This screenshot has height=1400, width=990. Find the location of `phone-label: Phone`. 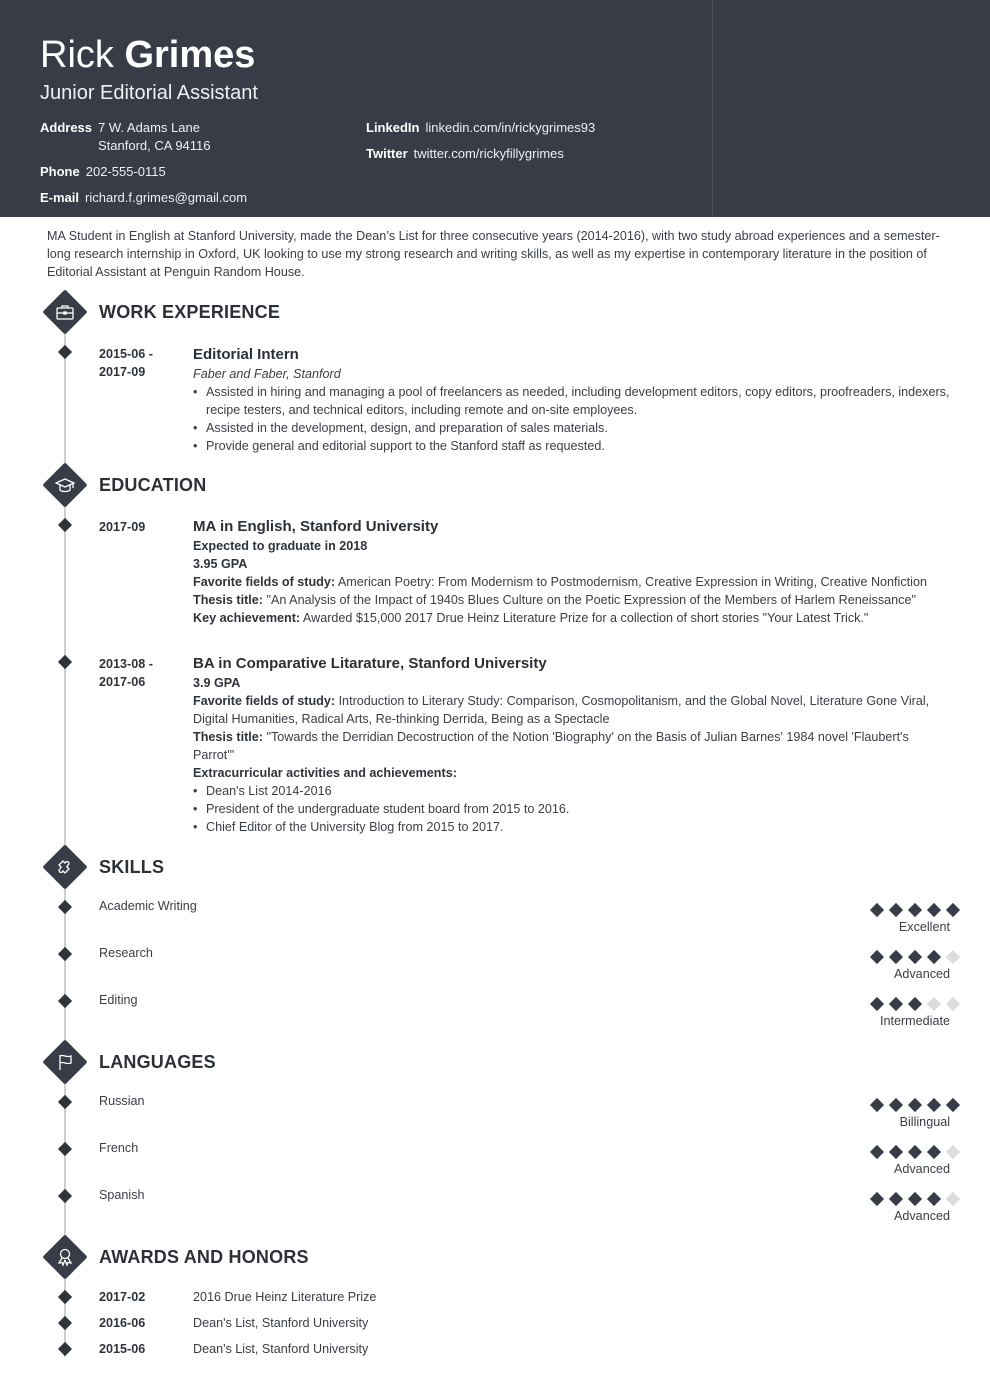

phone-label: Phone is located at coordinates (60, 171).